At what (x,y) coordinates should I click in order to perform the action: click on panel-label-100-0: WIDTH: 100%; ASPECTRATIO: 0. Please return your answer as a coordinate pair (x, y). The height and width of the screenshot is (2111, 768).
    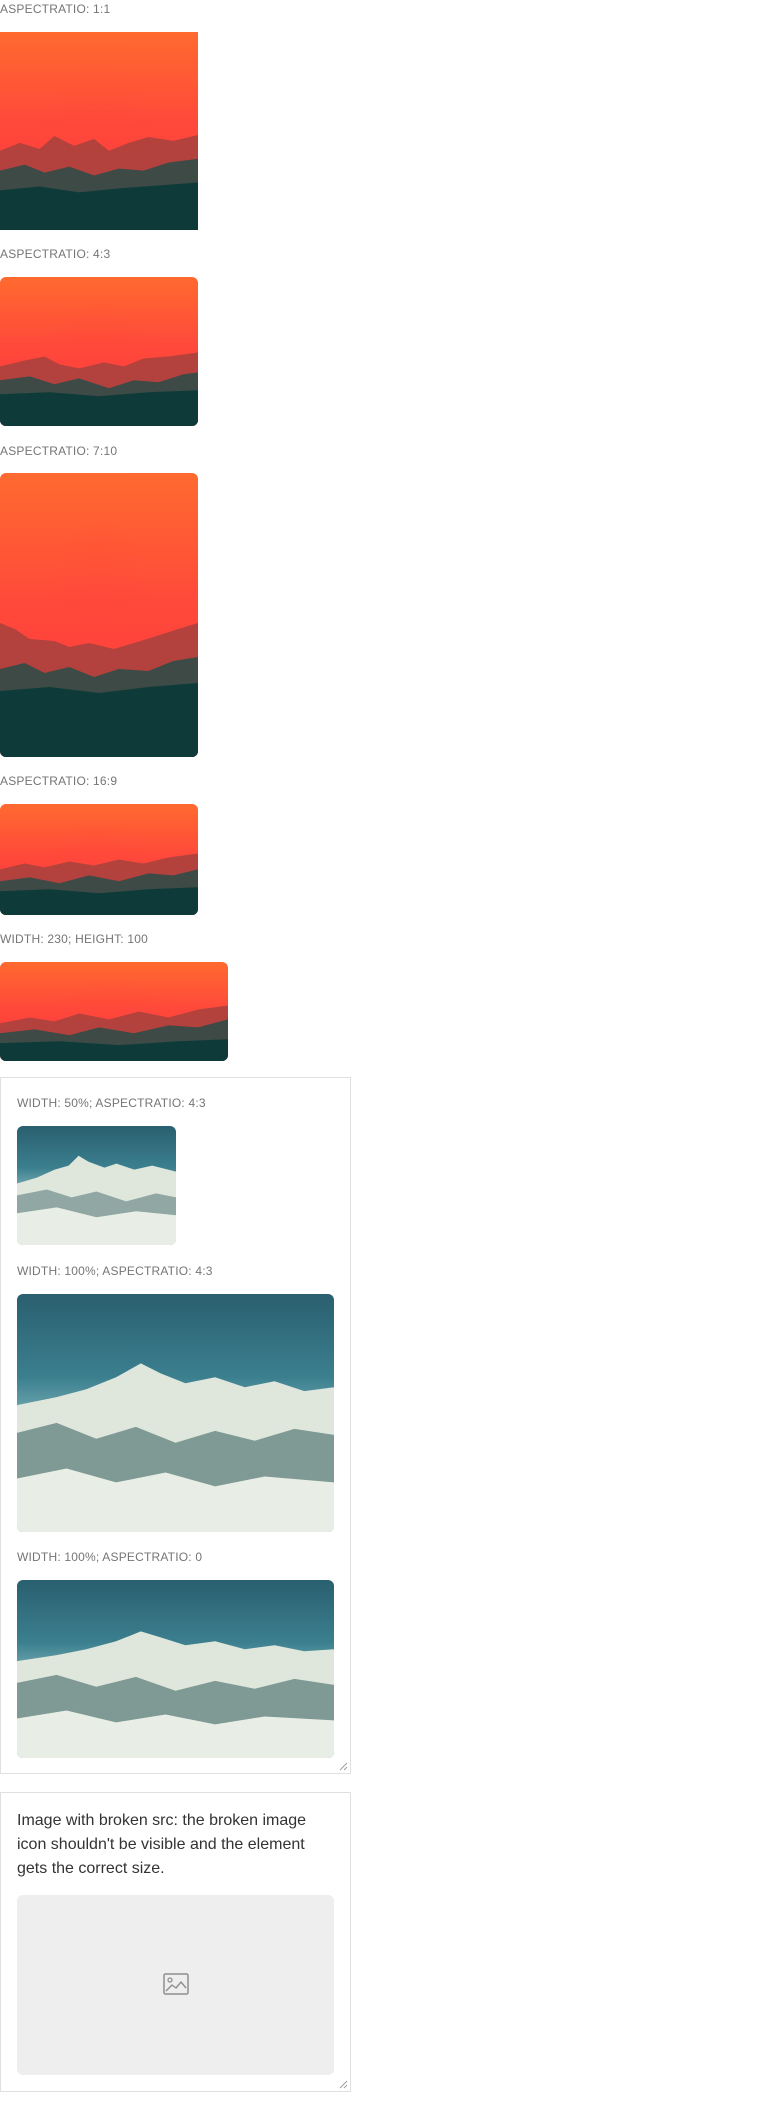
    Looking at the image, I should click on (110, 1557).